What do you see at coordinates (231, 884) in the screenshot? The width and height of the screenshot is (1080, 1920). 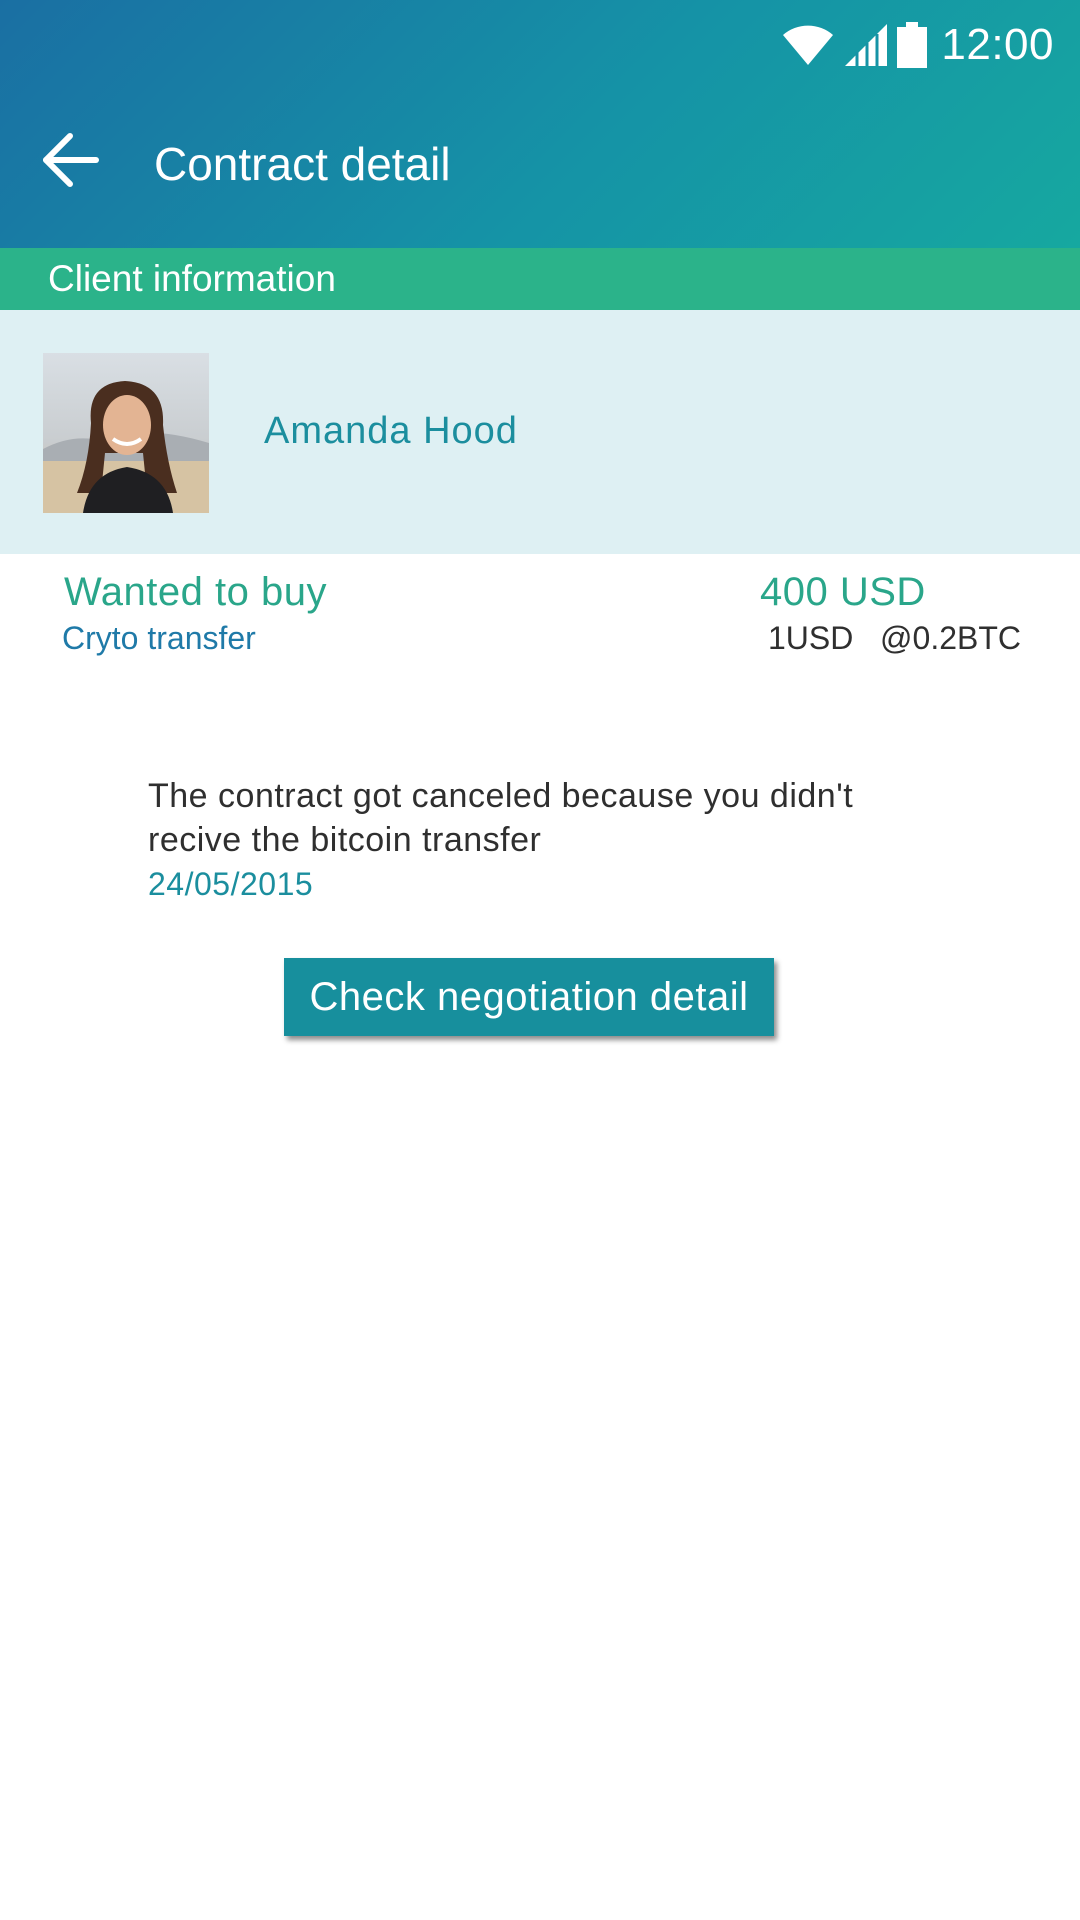 I see `cancellation-date: 24/05/2015` at bounding box center [231, 884].